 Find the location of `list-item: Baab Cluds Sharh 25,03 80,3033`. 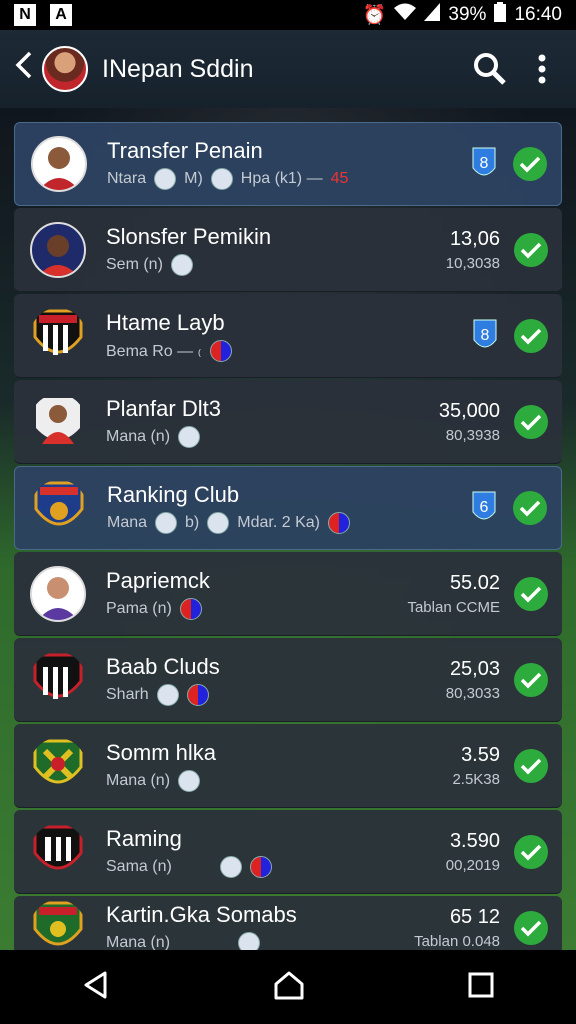

list-item: Baab Cluds Sharh 25,03 80,3033 is located at coordinates (288, 680).